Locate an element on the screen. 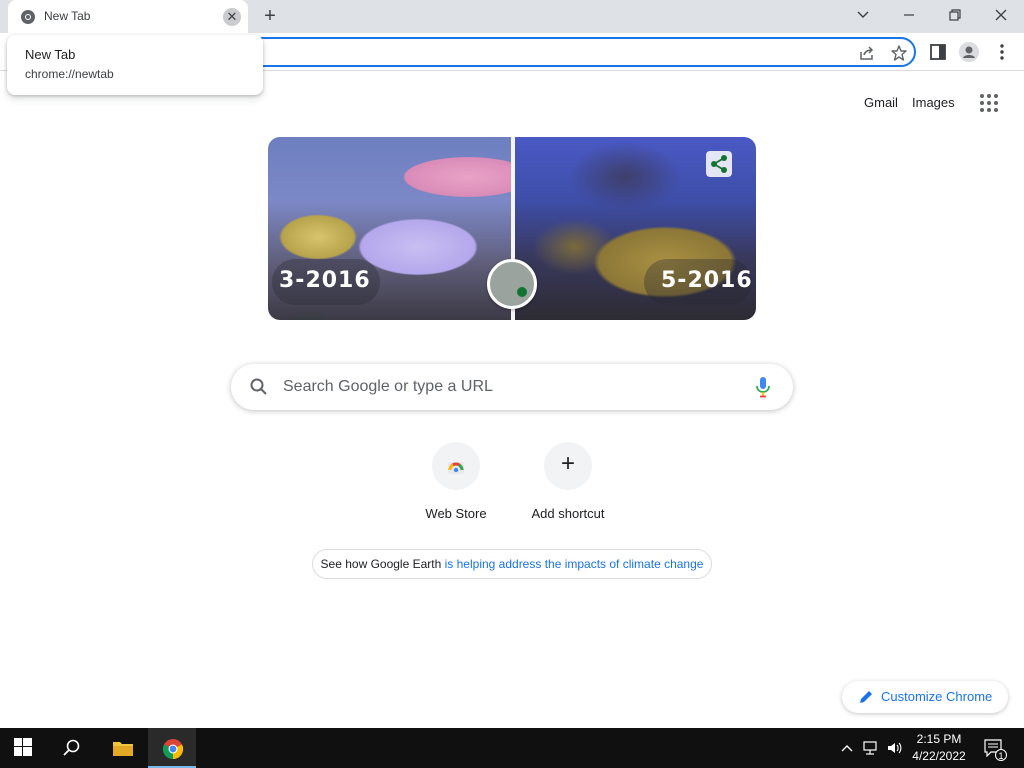 This screenshot has height=768, width=1024. doodle-right-label: 5-2016 is located at coordinates (707, 280).